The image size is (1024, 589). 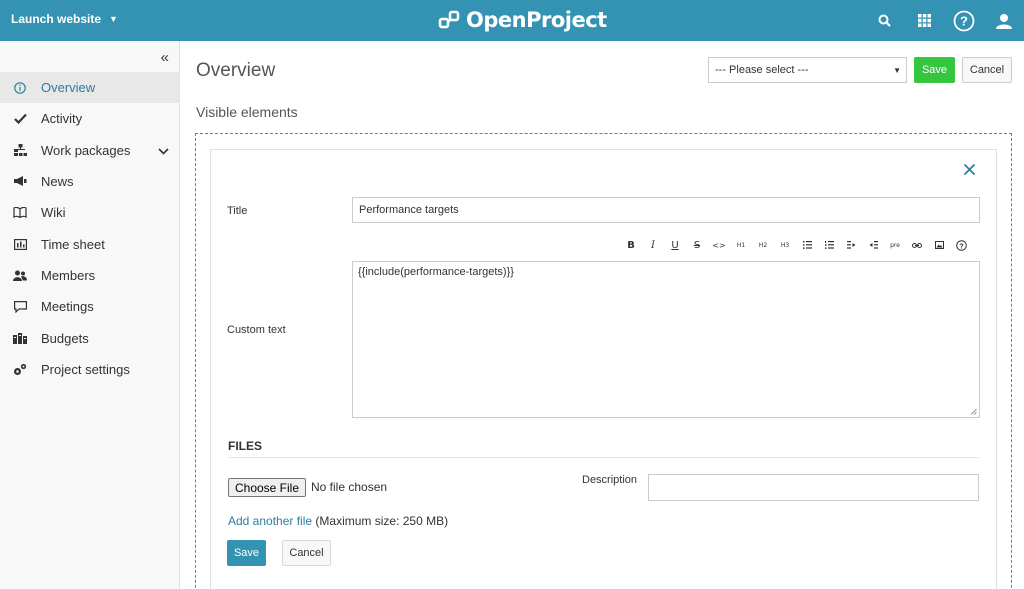 I want to click on page-title: Overview, so click(x=236, y=70).